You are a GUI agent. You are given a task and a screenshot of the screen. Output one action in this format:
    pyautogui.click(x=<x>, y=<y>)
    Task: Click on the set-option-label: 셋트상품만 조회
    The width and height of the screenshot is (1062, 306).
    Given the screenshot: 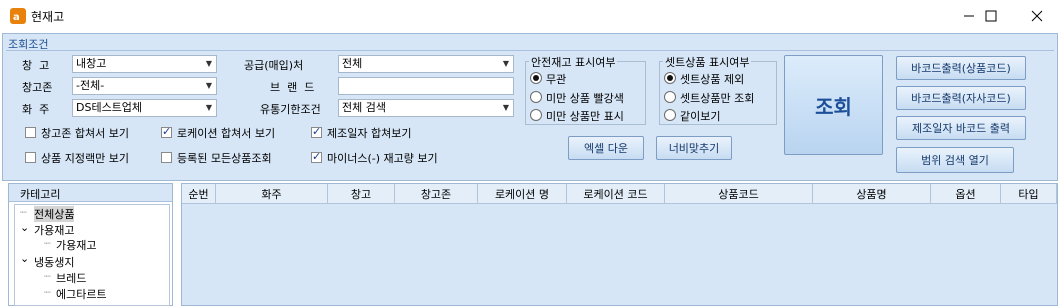 What is the action you would take?
    pyautogui.click(x=717, y=98)
    